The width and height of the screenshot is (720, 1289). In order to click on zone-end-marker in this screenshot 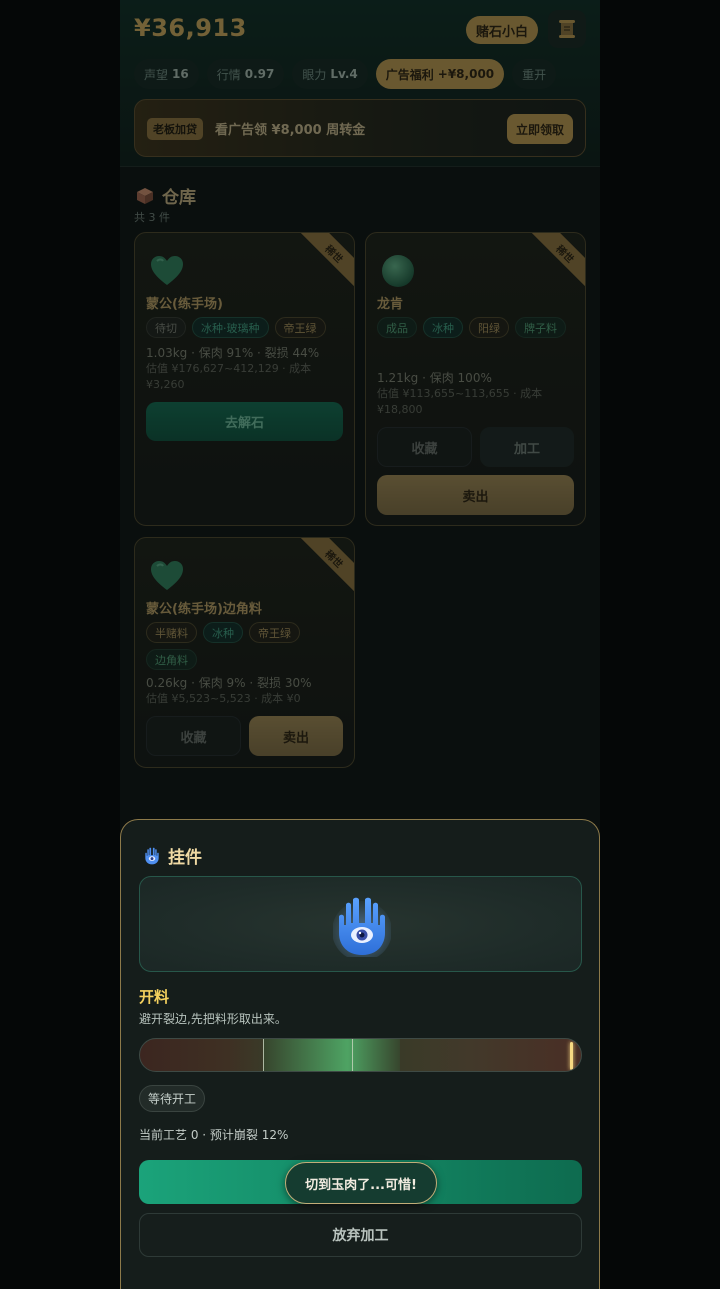, I will do `click(352, 1055)`.